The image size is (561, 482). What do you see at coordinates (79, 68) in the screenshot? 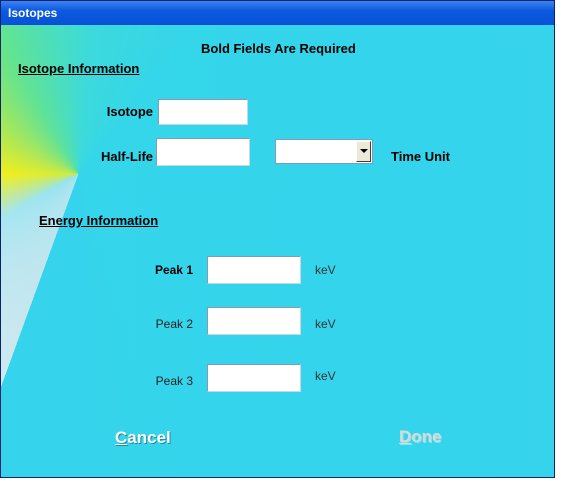
I see `isotope-information-heading: Isotope Information` at bounding box center [79, 68].